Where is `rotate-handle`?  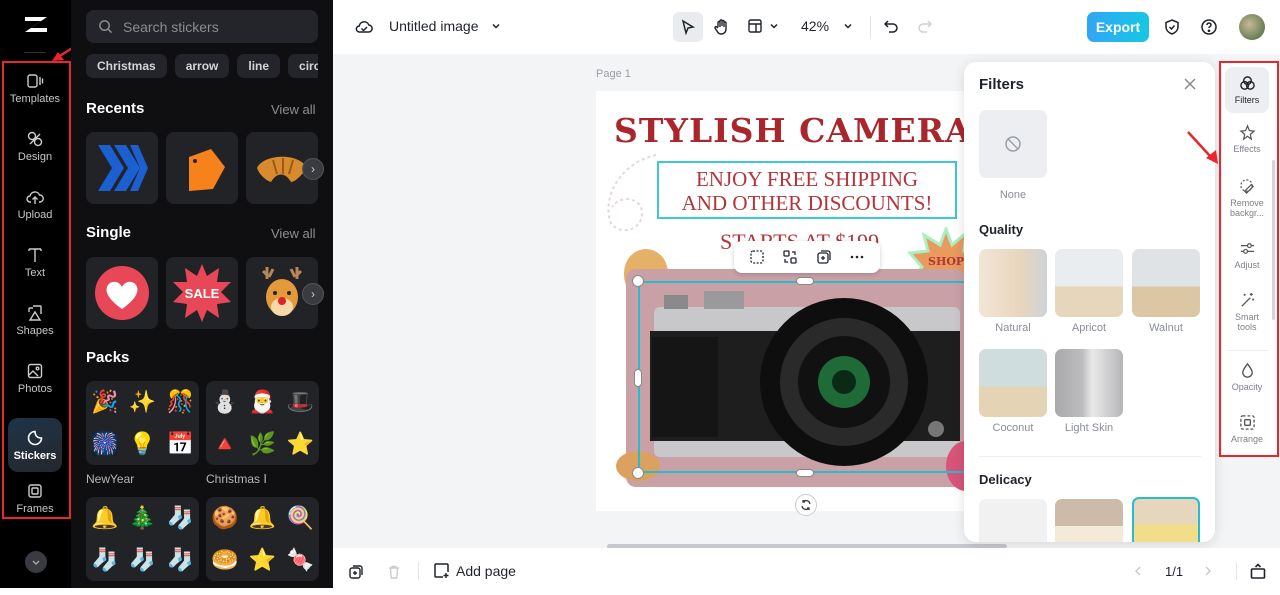
rotate-handle is located at coordinates (806, 505).